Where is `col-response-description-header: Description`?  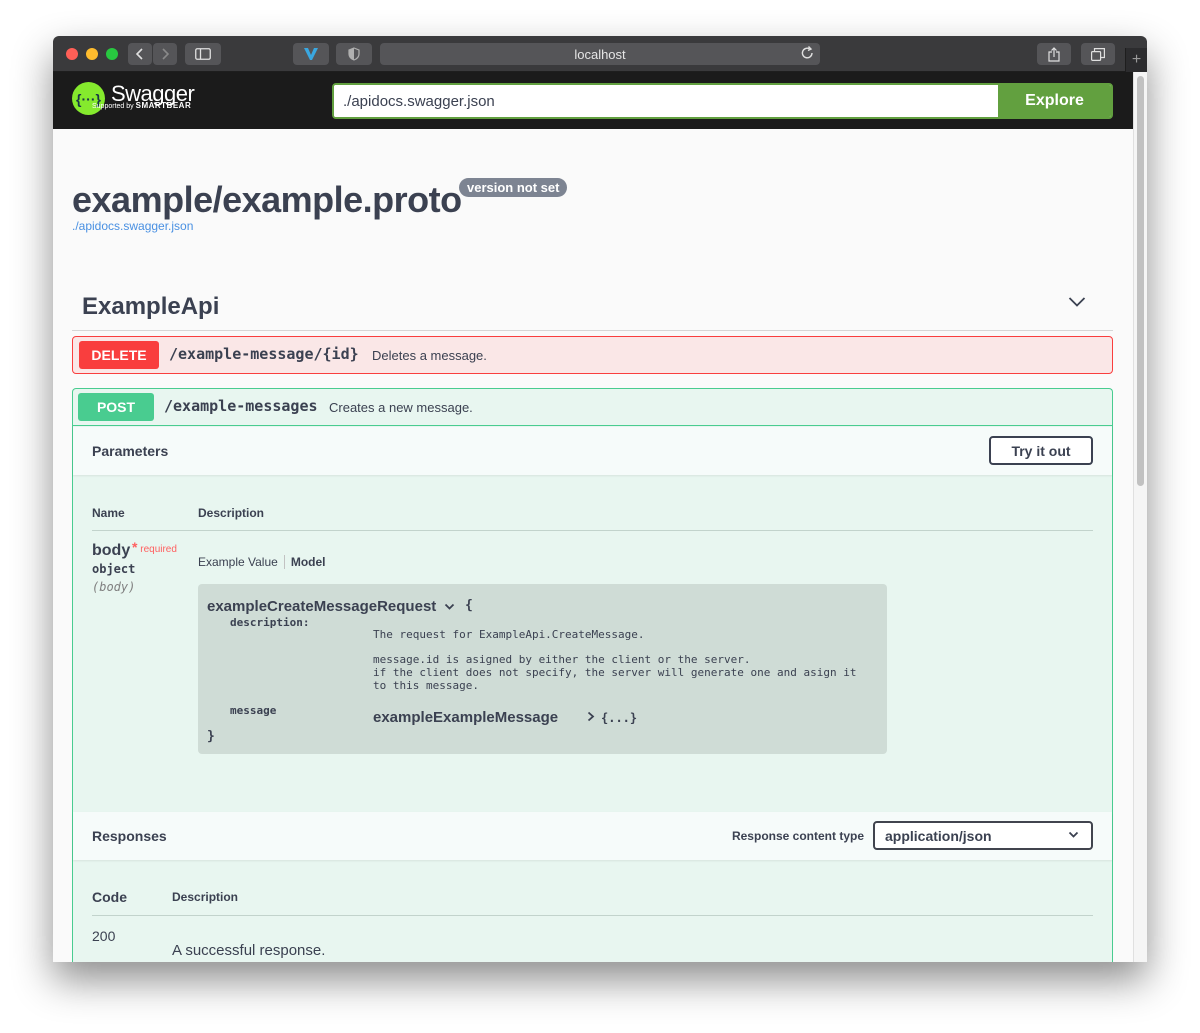 col-response-description-header: Description is located at coordinates (205, 897).